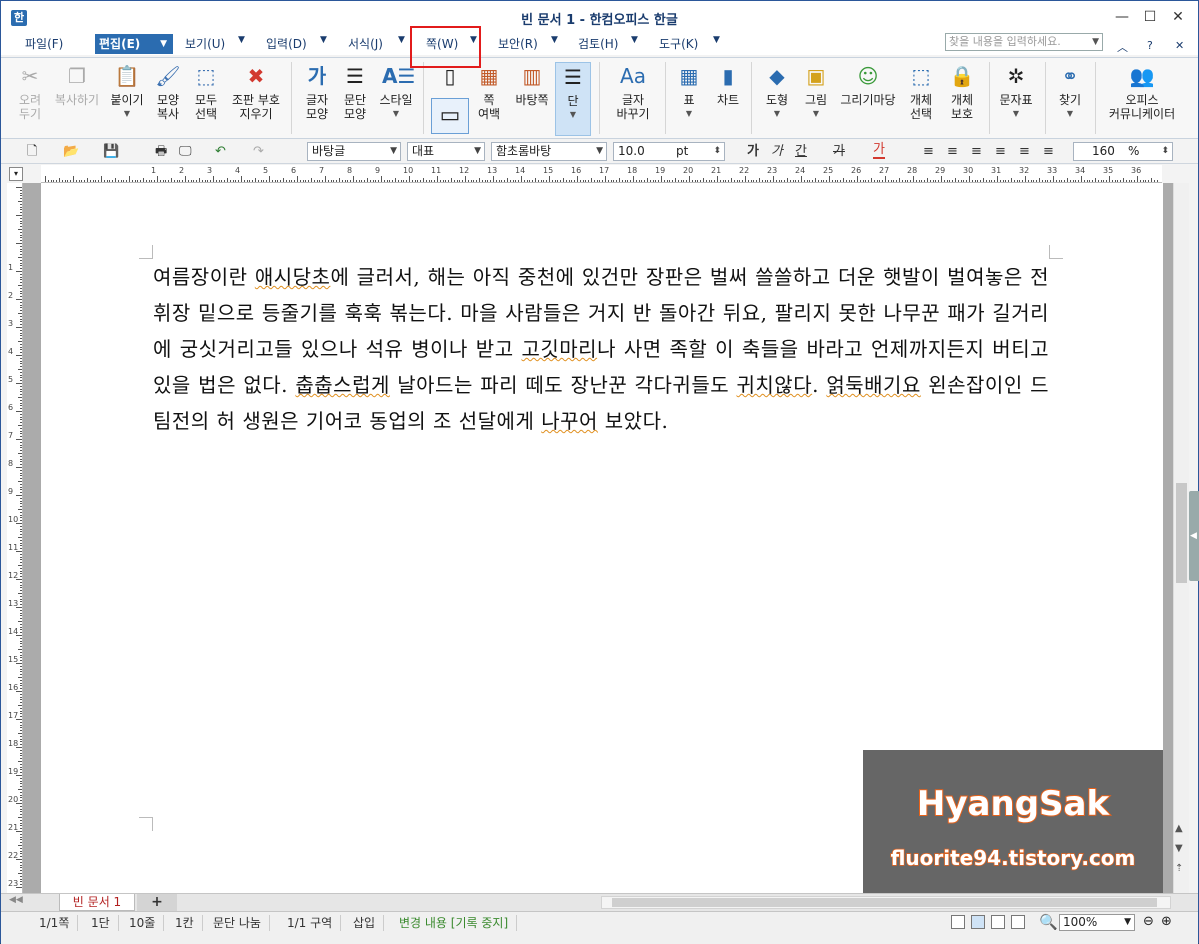 Image resolution: width=1199 pixels, height=944 pixels. What do you see at coordinates (446, 151) in the screenshot?
I see `language-select: 대표 ▼` at bounding box center [446, 151].